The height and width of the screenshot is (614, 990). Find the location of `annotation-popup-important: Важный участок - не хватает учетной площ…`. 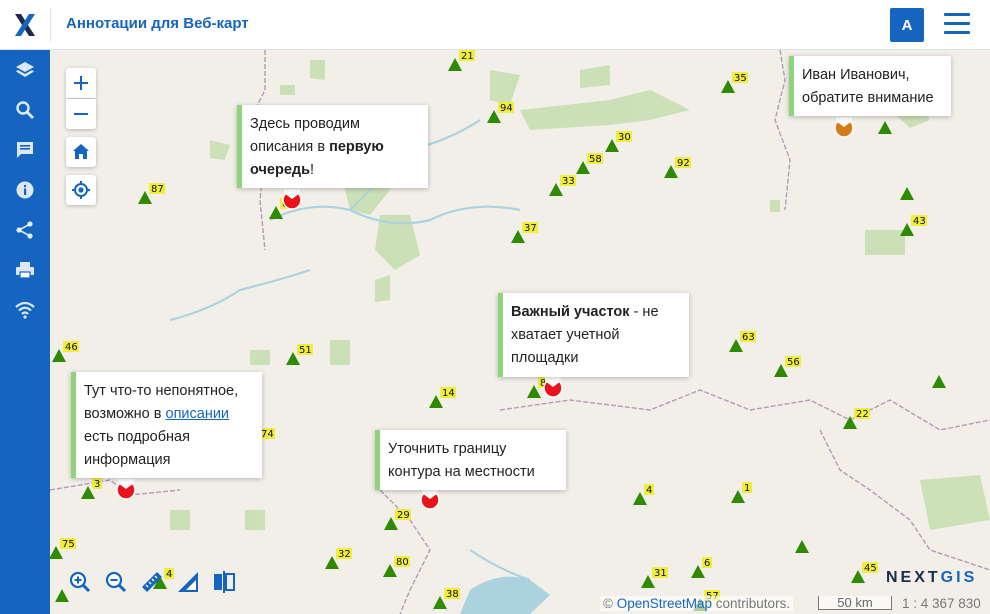

annotation-popup-important: Важный участок - не хватает учетной площ… is located at coordinates (593, 335).